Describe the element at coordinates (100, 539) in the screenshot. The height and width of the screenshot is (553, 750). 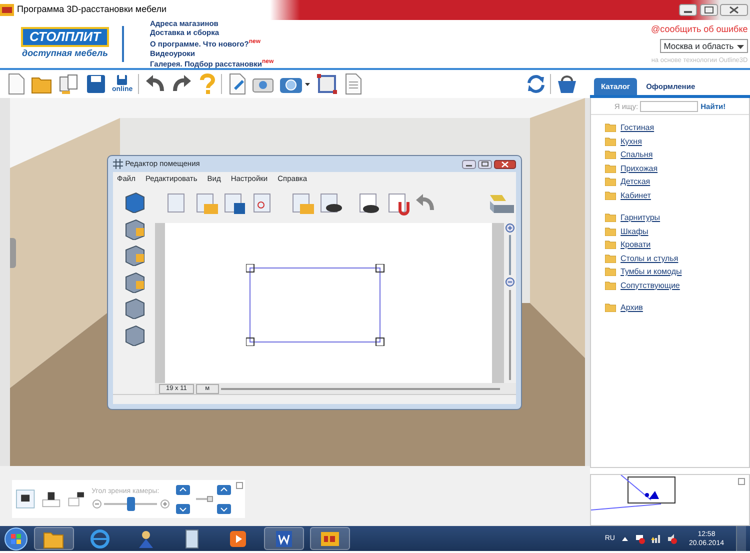
I see `browser-icon` at that location.